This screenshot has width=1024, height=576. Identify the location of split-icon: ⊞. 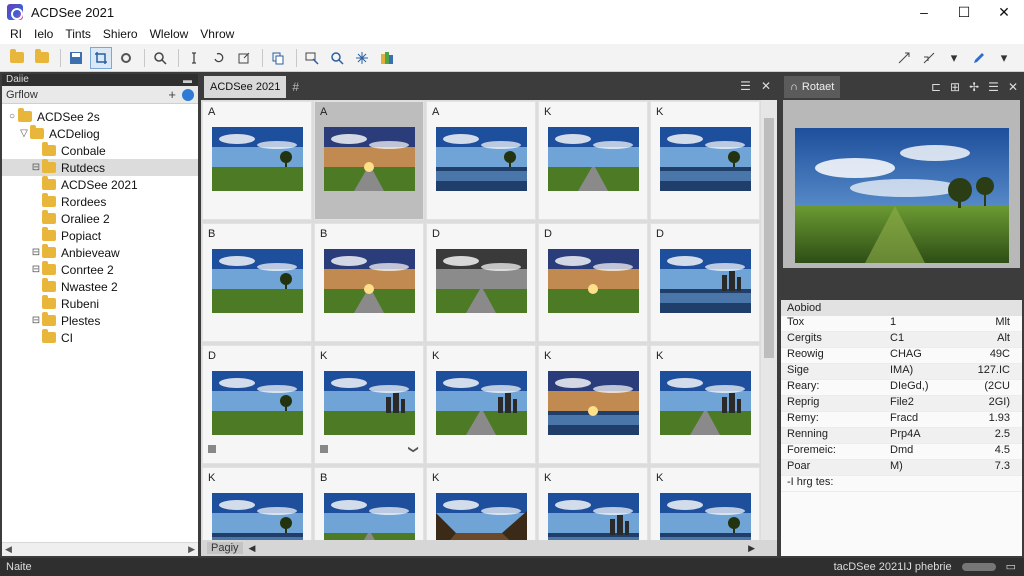
(955, 87).